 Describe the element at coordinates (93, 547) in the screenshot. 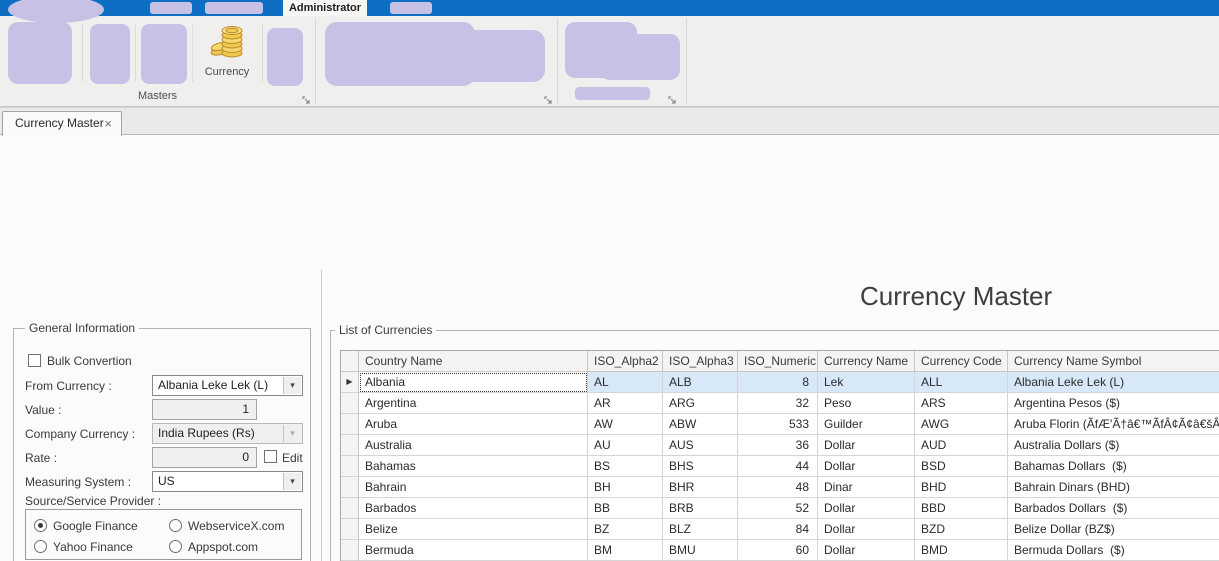

I see `radio-yahoo-finance-label: Yahoo Finance` at that location.